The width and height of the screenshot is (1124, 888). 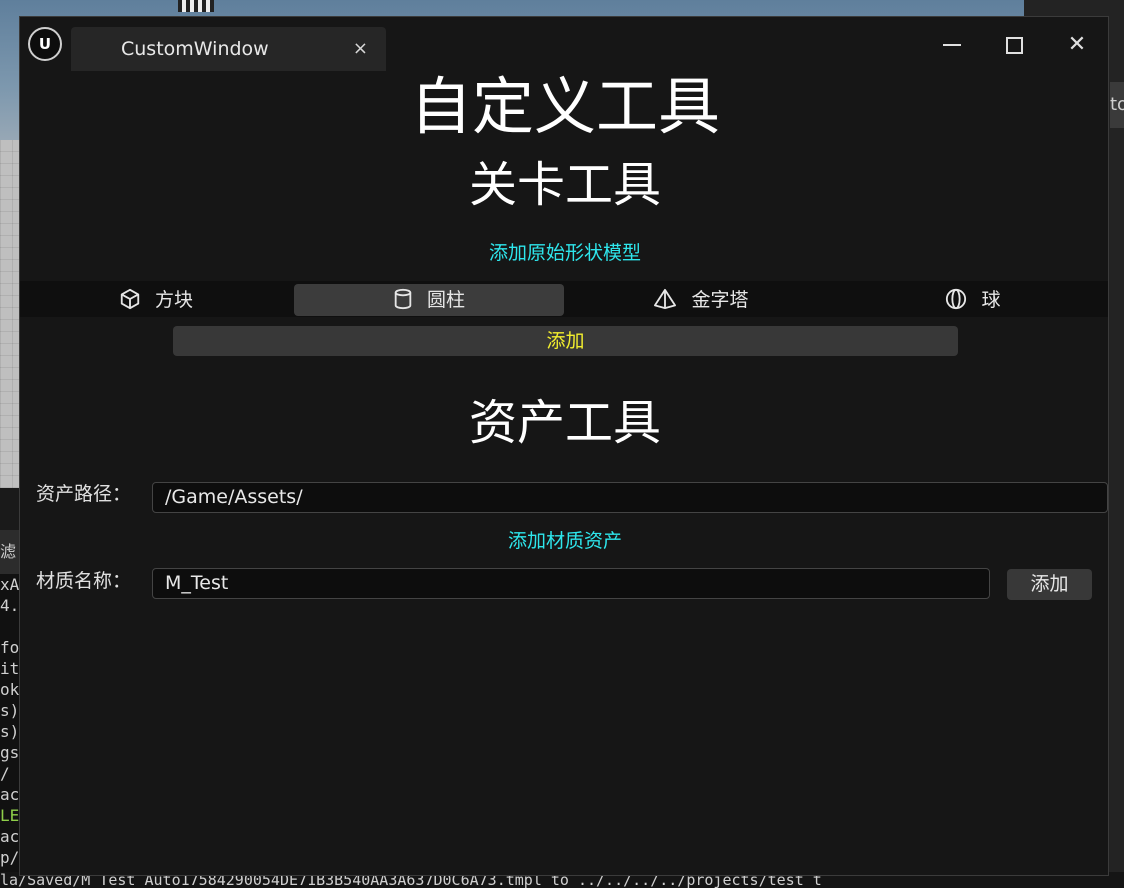 I want to click on output-log-panel: 滤 xA 4. fo it ok s) s) gs / ac LE ac p/, so click(x=10, y=709).